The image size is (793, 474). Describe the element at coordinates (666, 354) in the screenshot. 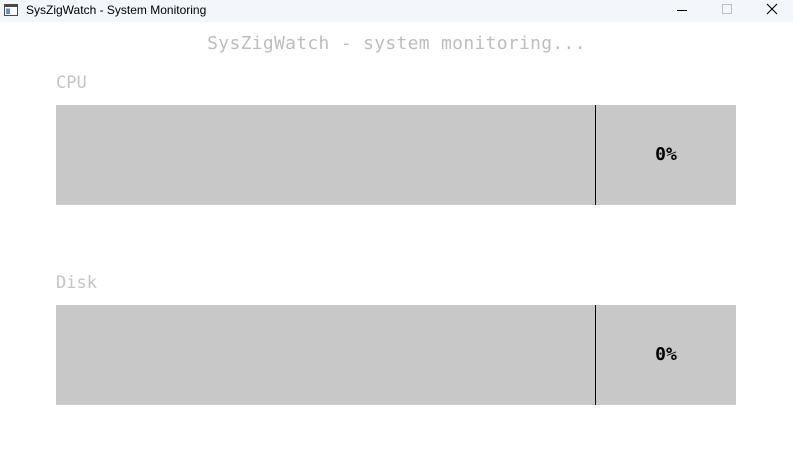

I see `disk-usage-value: 0%` at that location.